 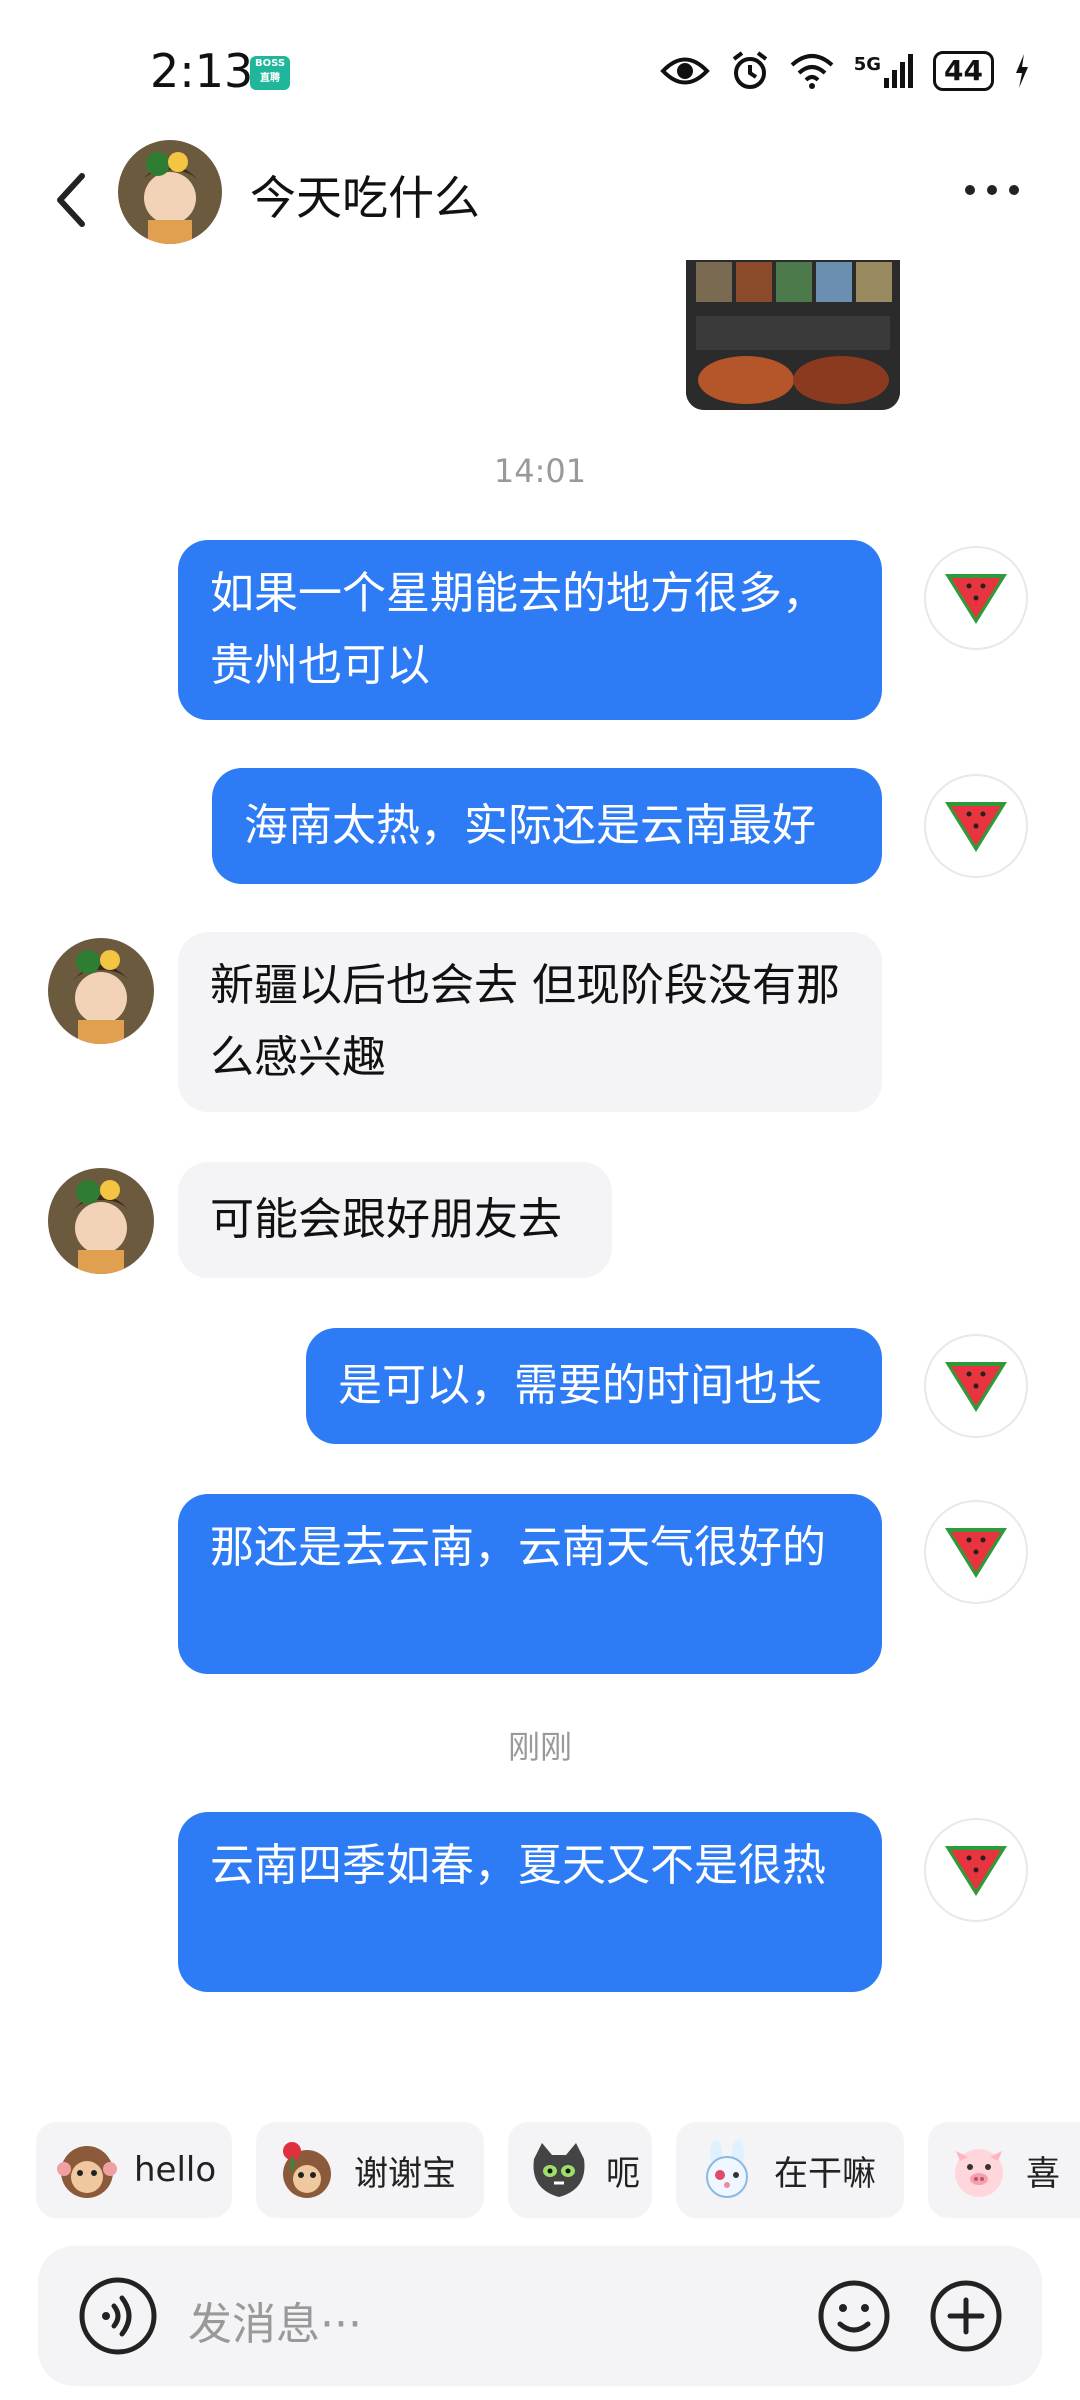 I want to click on plus-icon, so click(x=966, y=2316).